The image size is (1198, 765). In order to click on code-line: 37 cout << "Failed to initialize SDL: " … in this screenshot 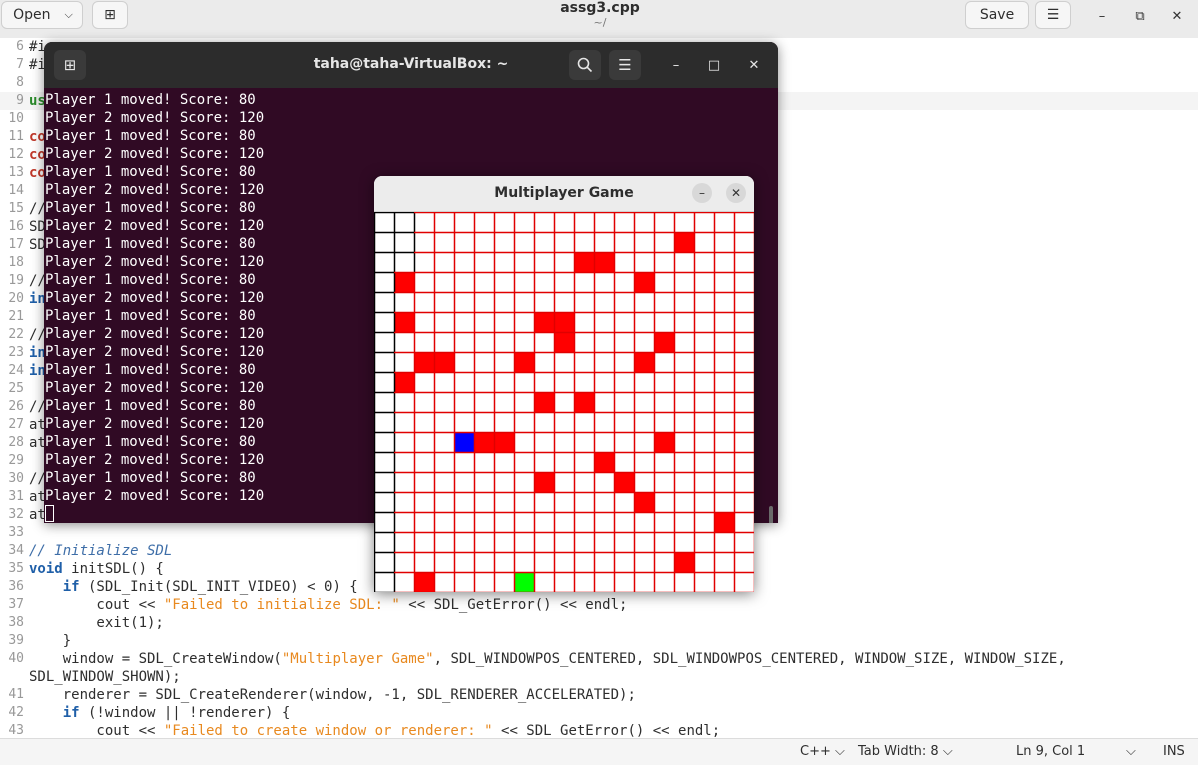, I will do `click(599, 605)`.